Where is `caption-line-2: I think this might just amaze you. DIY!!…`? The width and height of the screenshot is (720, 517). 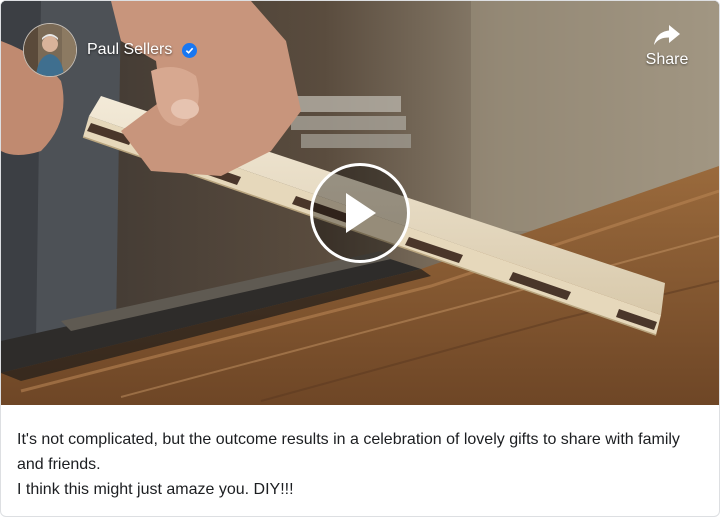
caption-line-2: I think this might just amaze you. DIY!!… is located at coordinates (155, 489).